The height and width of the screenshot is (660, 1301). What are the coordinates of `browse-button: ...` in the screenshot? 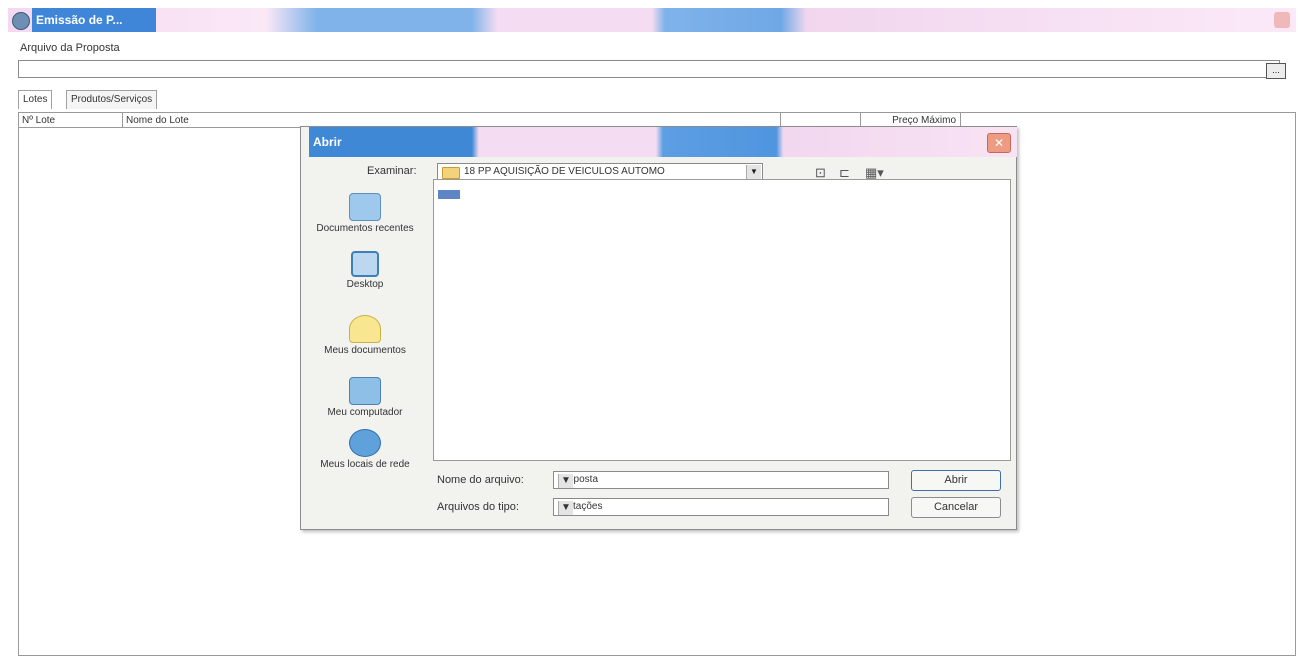 It's located at (1276, 71).